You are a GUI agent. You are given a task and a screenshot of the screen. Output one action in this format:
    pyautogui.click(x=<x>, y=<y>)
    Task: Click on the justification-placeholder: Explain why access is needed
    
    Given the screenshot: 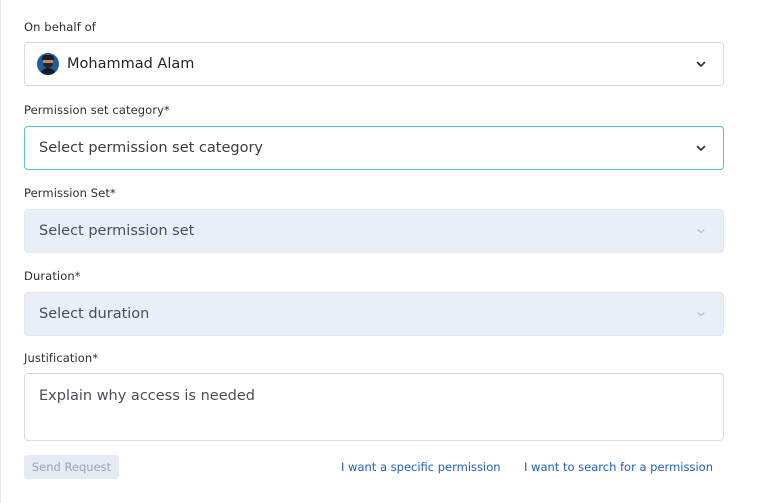 What is the action you would take?
    pyautogui.click(x=147, y=396)
    